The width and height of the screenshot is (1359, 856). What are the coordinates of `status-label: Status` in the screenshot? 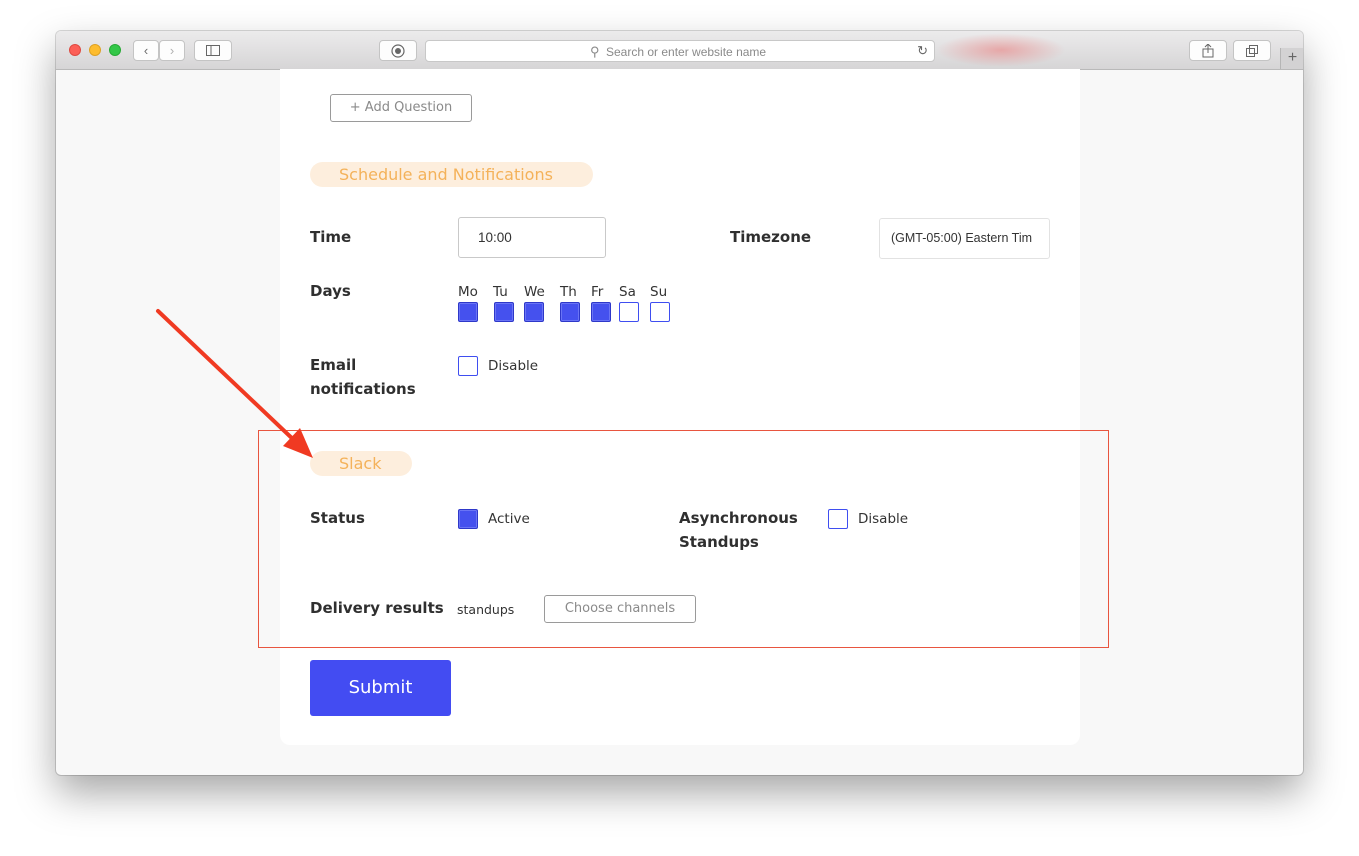 It's located at (337, 518).